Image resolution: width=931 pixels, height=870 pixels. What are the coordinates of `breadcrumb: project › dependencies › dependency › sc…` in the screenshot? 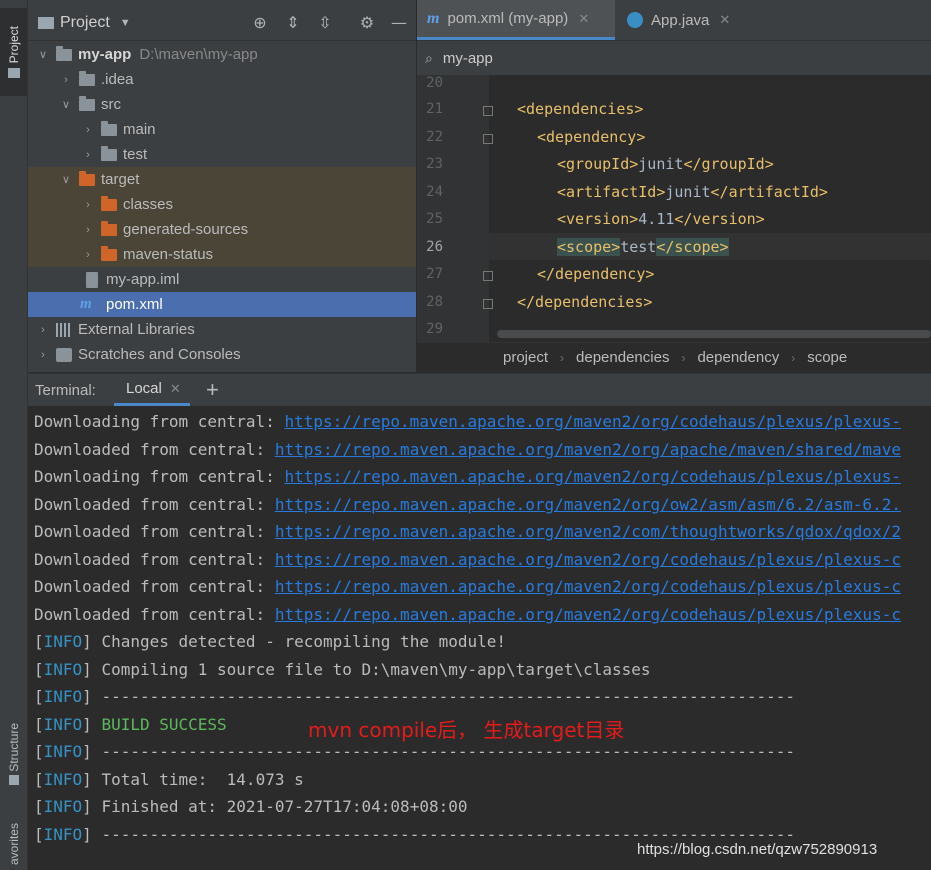 It's located at (674, 357).